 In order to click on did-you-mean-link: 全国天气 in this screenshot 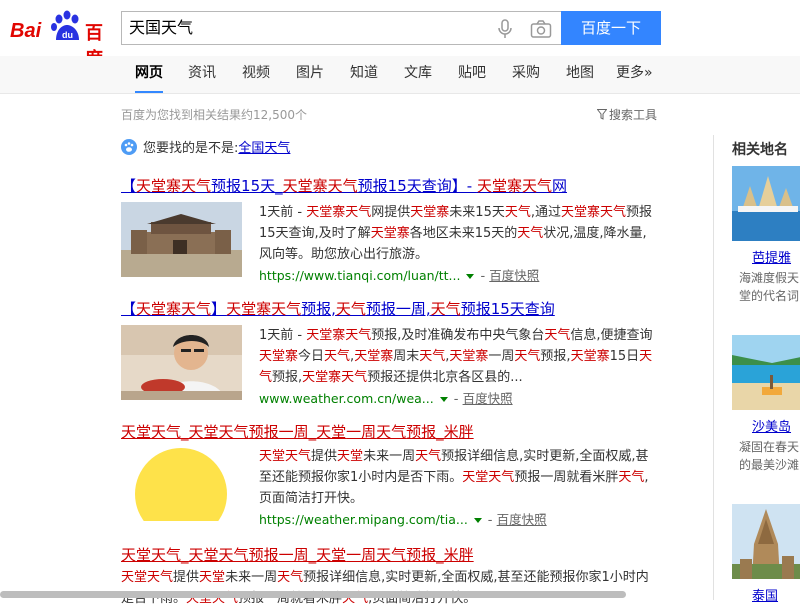, I will do `click(264, 148)`.